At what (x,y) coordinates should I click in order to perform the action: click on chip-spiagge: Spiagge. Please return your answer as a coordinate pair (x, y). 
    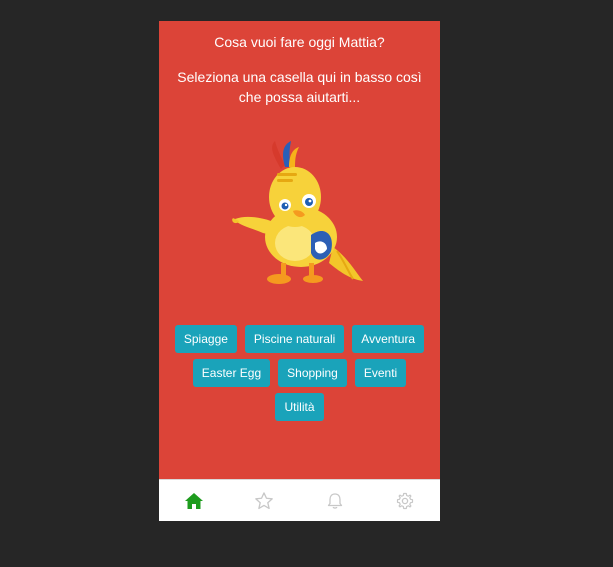
    Looking at the image, I should click on (205, 339).